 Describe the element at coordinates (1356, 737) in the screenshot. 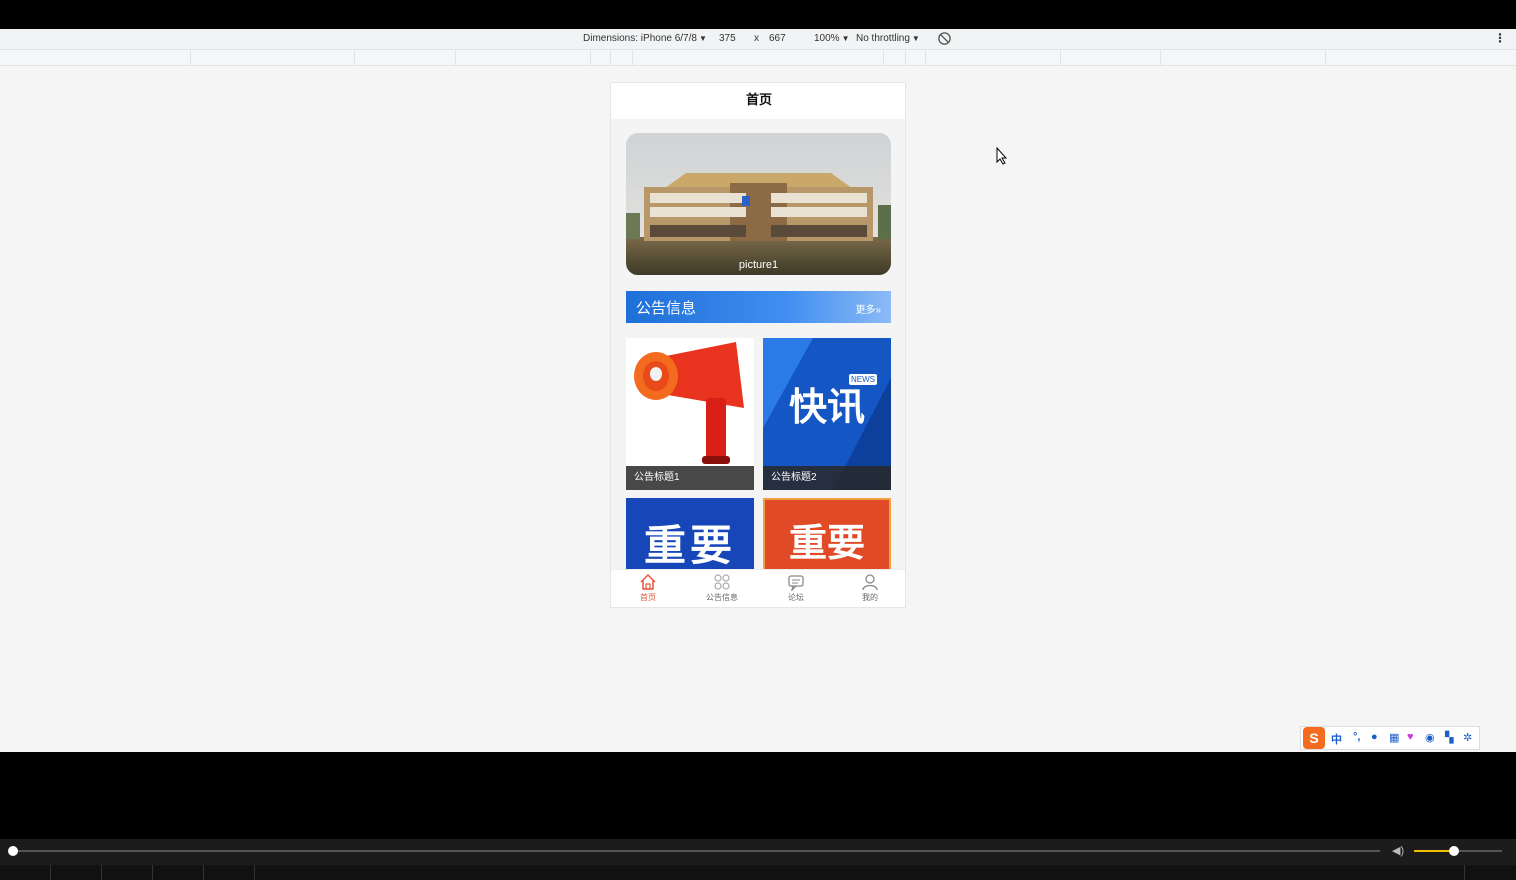

I see `punctuation-icon: °,` at that location.